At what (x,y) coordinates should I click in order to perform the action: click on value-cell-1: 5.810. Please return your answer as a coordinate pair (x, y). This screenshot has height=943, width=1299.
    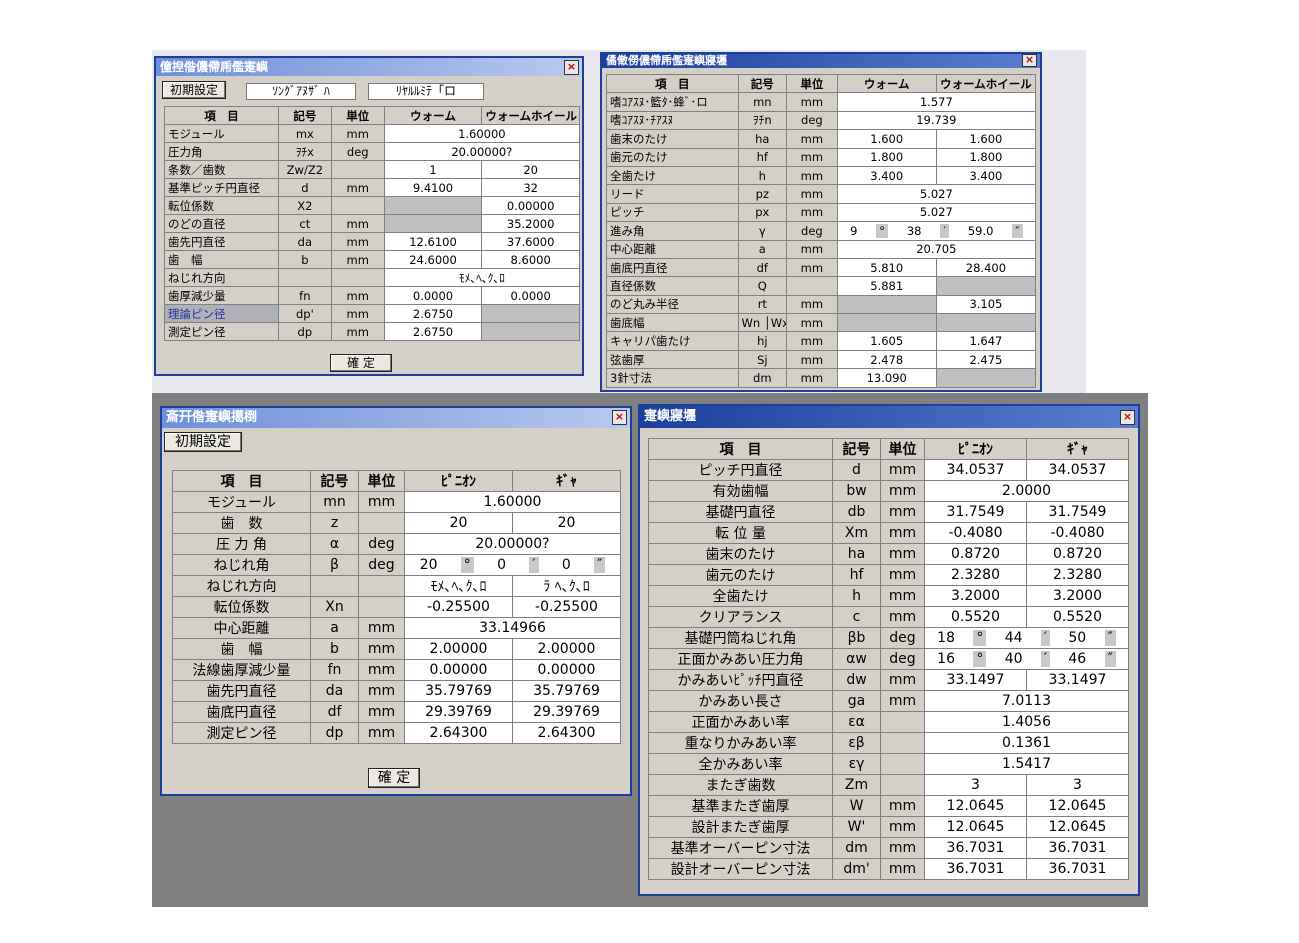
    Looking at the image, I should click on (886, 267).